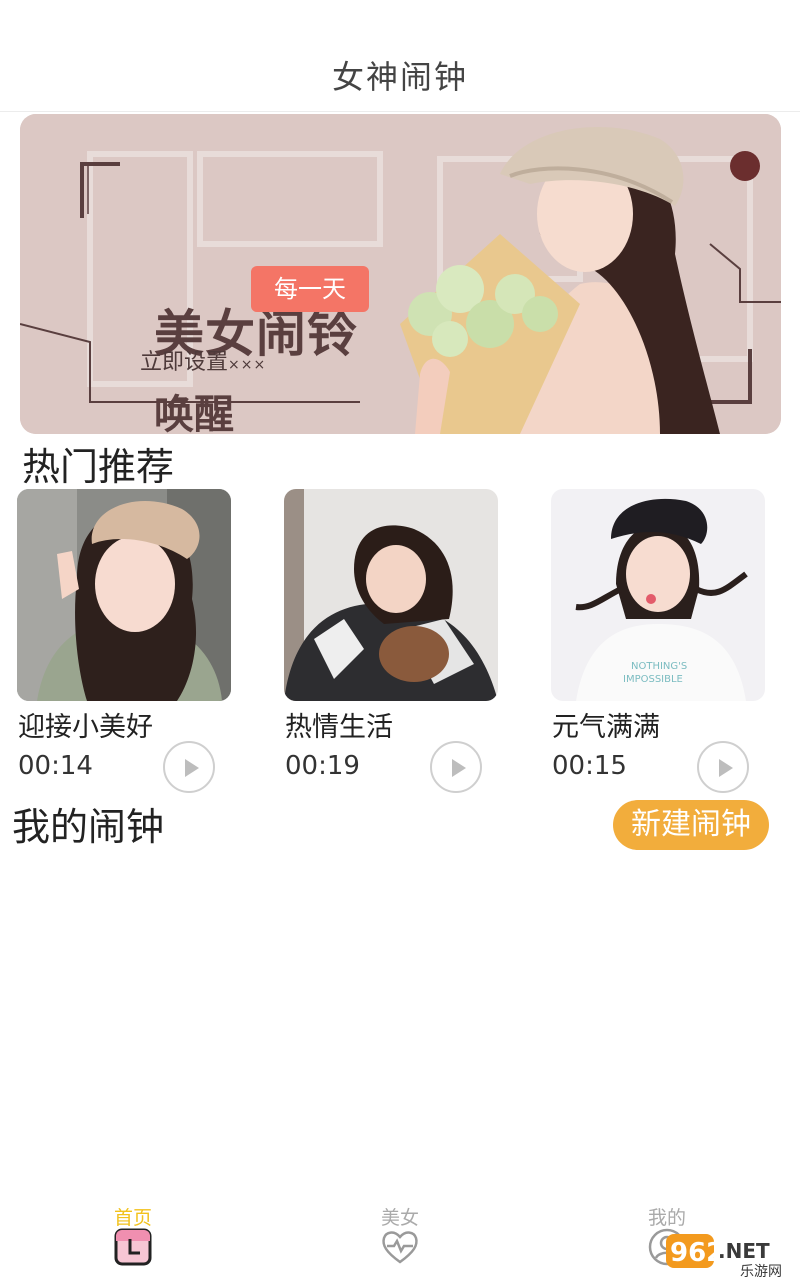 The width and height of the screenshot is (800, 1280). Describe the element at coordinates (339, 727) in the screenshot. I see `hot-card-name: 热情生活` at that location.